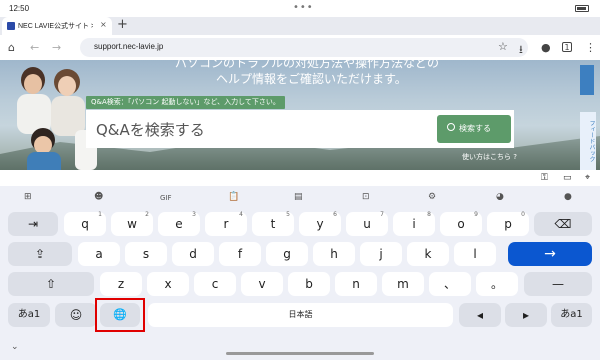 The height and width of the screenshot is (360, 600). Describe the element at coordinates (366, 197) in the screenshot. I see `text-edit-icon: ⊡` at that location.